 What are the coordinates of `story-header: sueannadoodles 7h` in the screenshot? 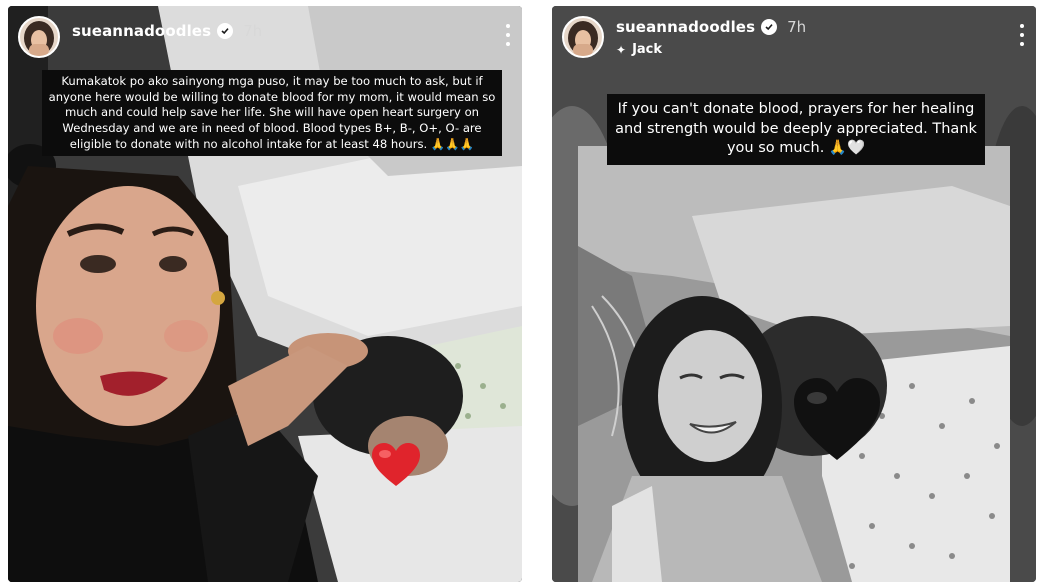 It's located at (265, 41).